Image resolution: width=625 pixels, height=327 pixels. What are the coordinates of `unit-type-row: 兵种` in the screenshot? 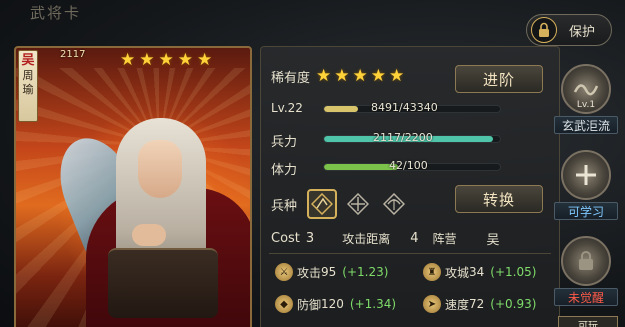 It's located at (340, 204).